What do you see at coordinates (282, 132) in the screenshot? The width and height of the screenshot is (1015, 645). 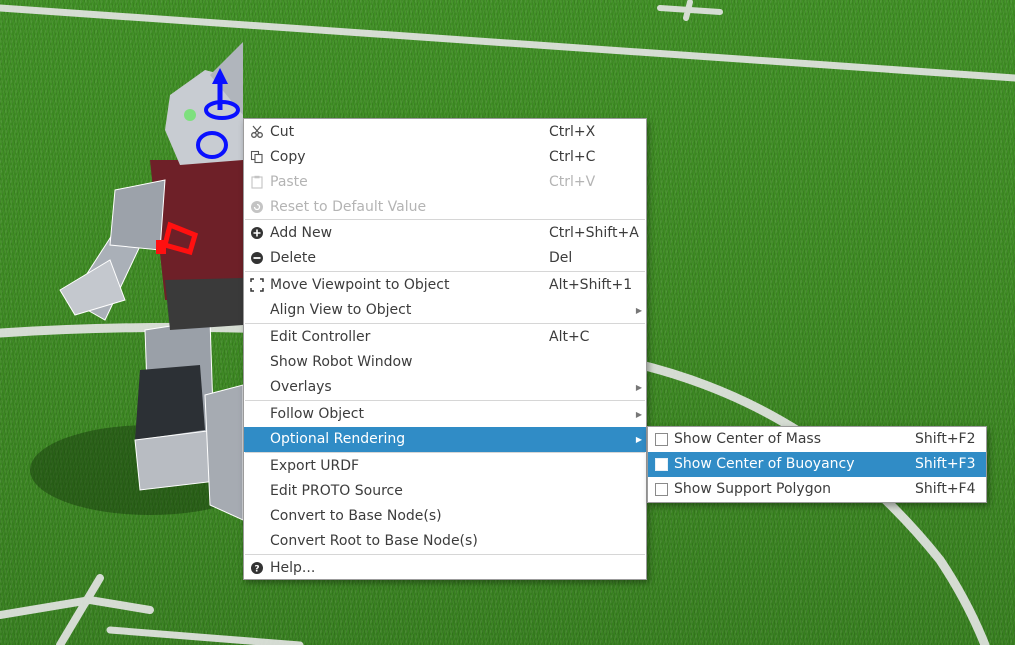 I see `menu-item-label: Cut` at bounding box center [282, 132].